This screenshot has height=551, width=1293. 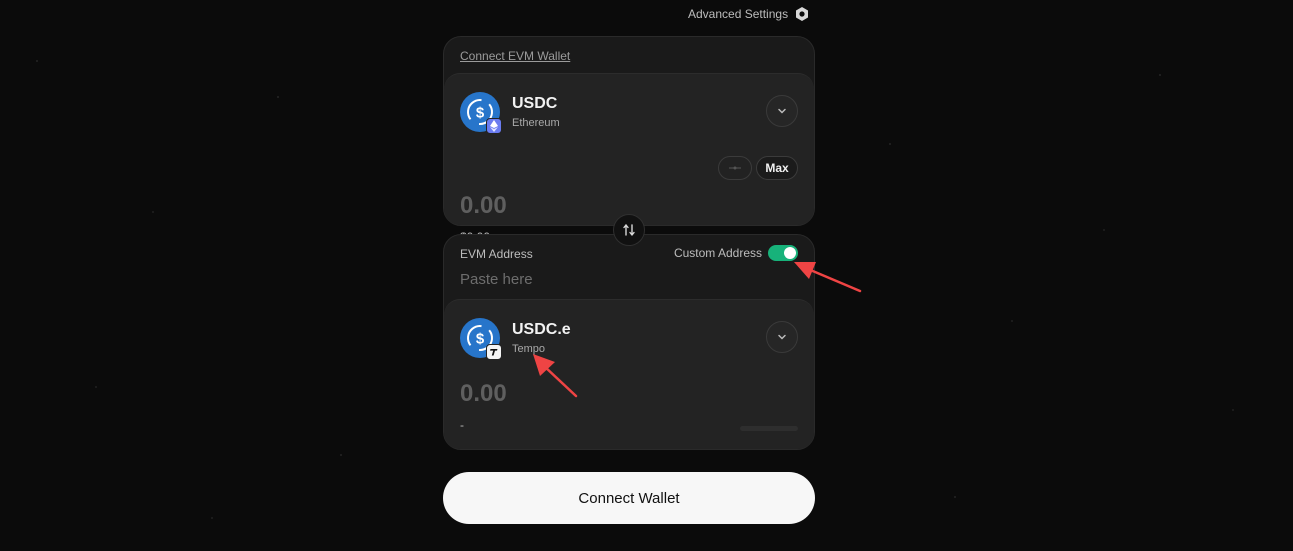 I want to click on to-token-panel: $ USDC.e Tempo 0.00 -, so click(x=629, y=374).